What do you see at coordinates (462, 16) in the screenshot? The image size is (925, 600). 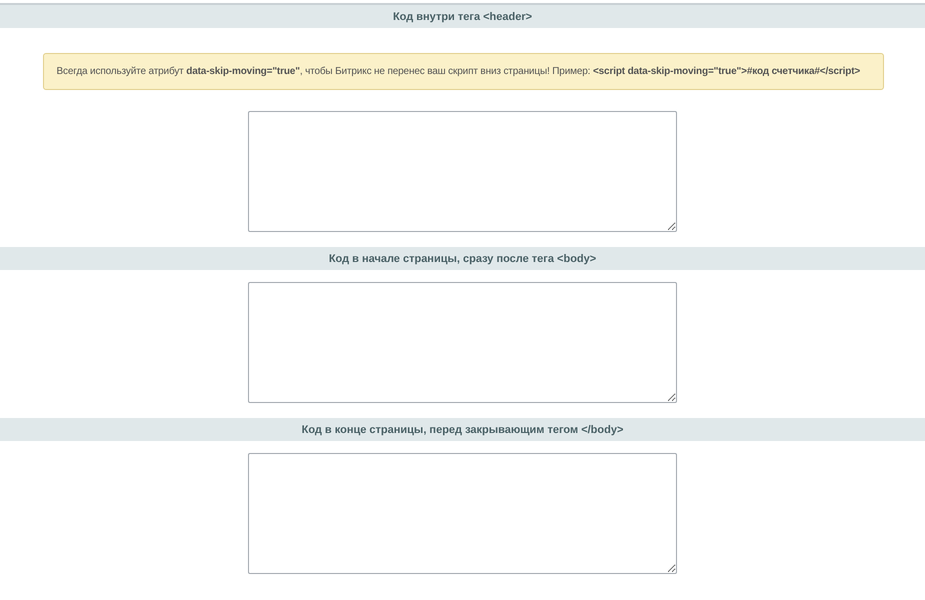 I see `section-heading: Код внутри тега <header>` at bounding box center [462, 16].